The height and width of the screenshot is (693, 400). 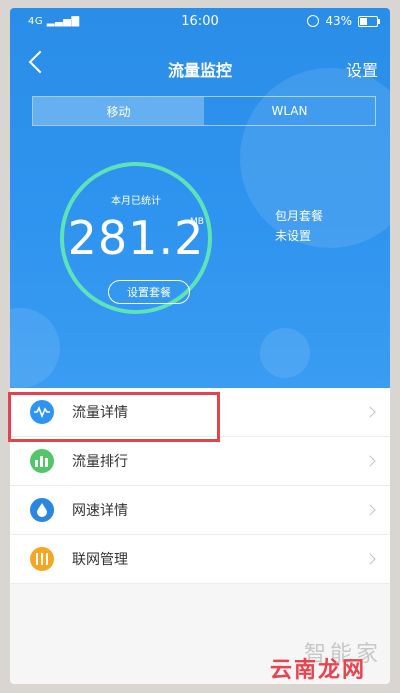 I want to click on list-item-label: 流量排行, so click(x=100, y=462).